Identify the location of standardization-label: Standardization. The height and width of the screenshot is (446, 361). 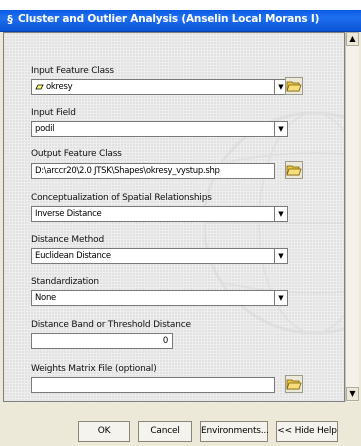
(65, 282).